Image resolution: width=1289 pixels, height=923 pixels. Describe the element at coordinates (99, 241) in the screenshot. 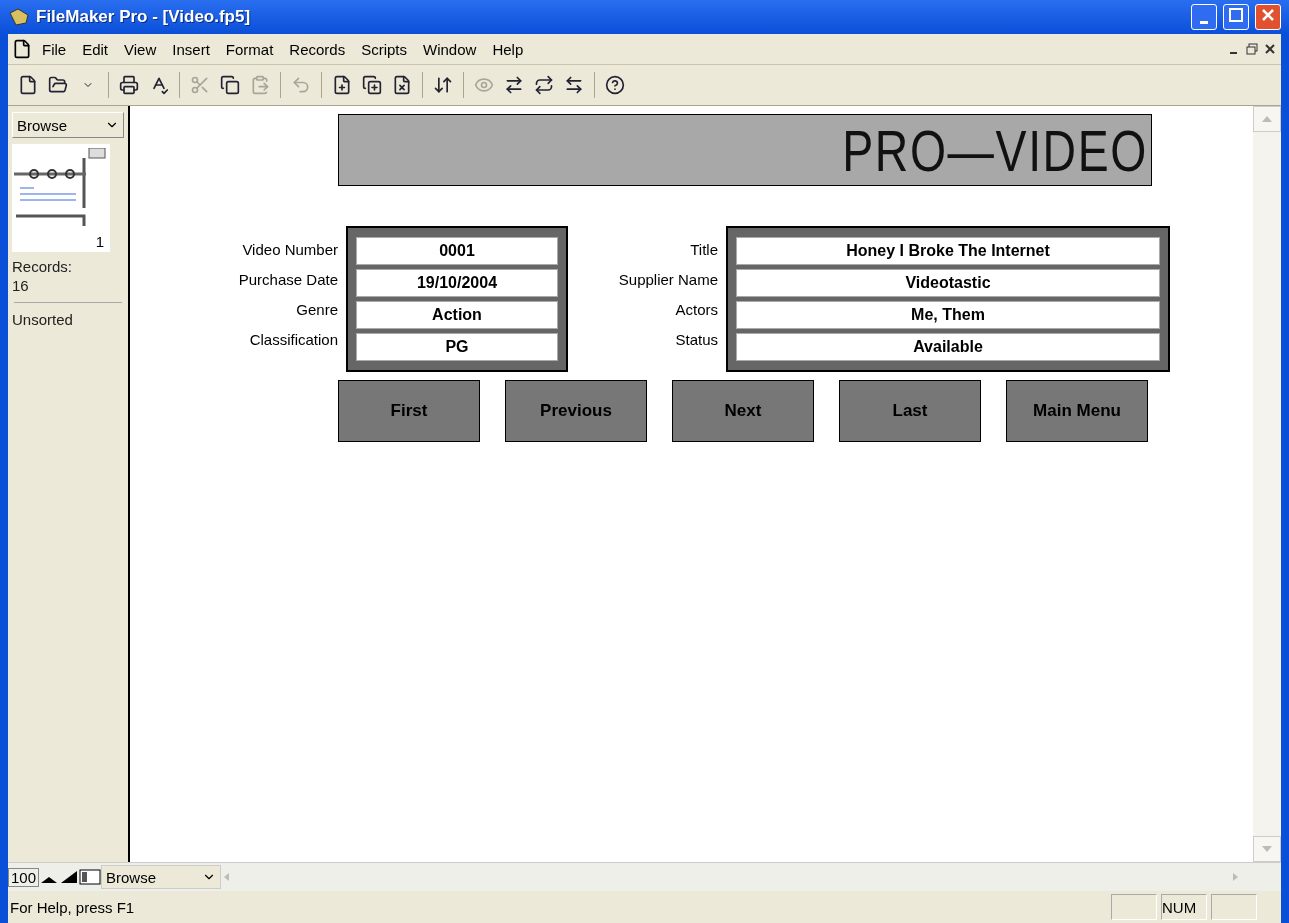

I see `record-number: 1` at that location.